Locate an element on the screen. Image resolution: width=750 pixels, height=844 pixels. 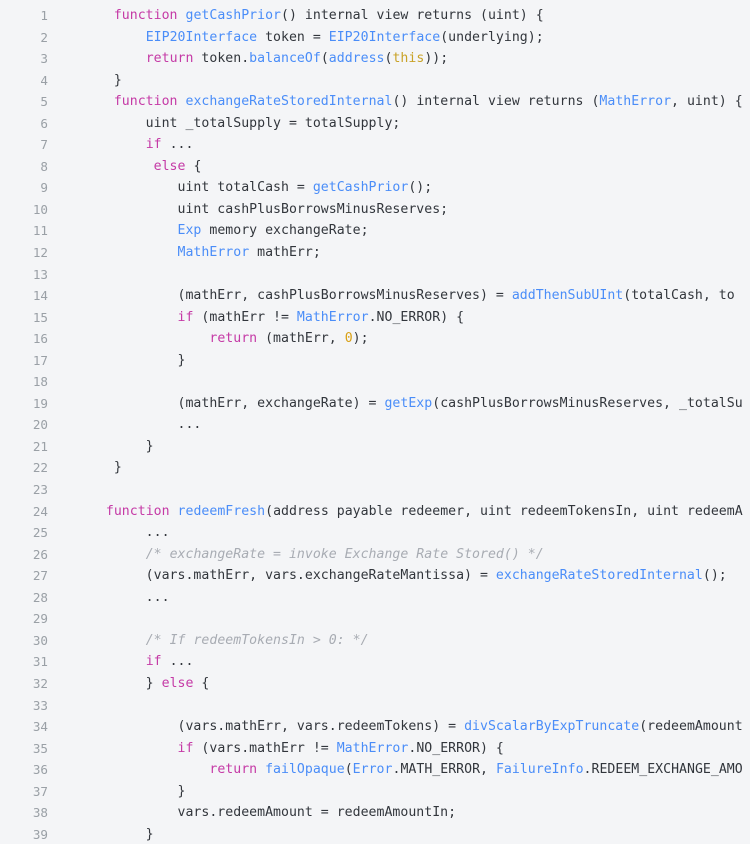
code-line: 9 uint totalCash = getCashPrior(); is located at coordinates (375, 188).